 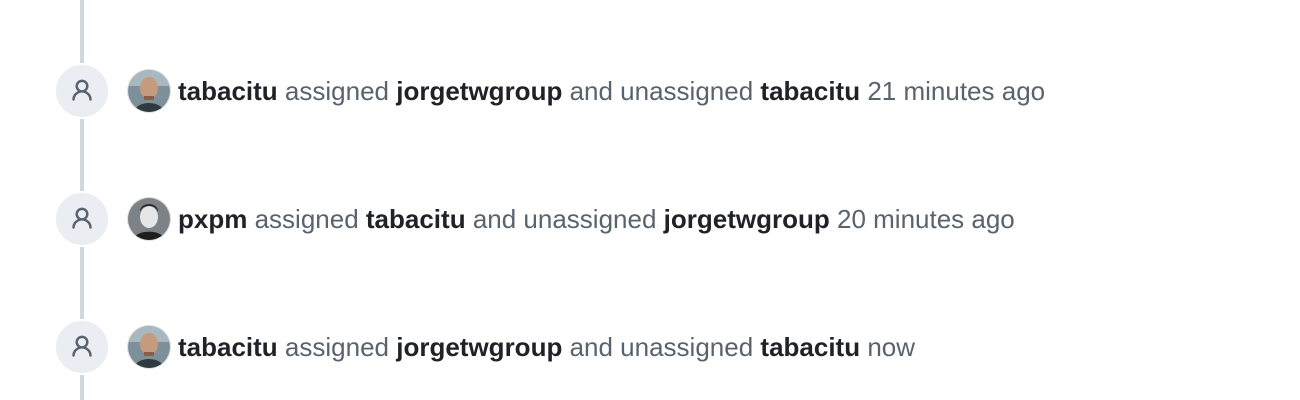 I want to click on event-timestamp: now, so click(x=891, y=347).